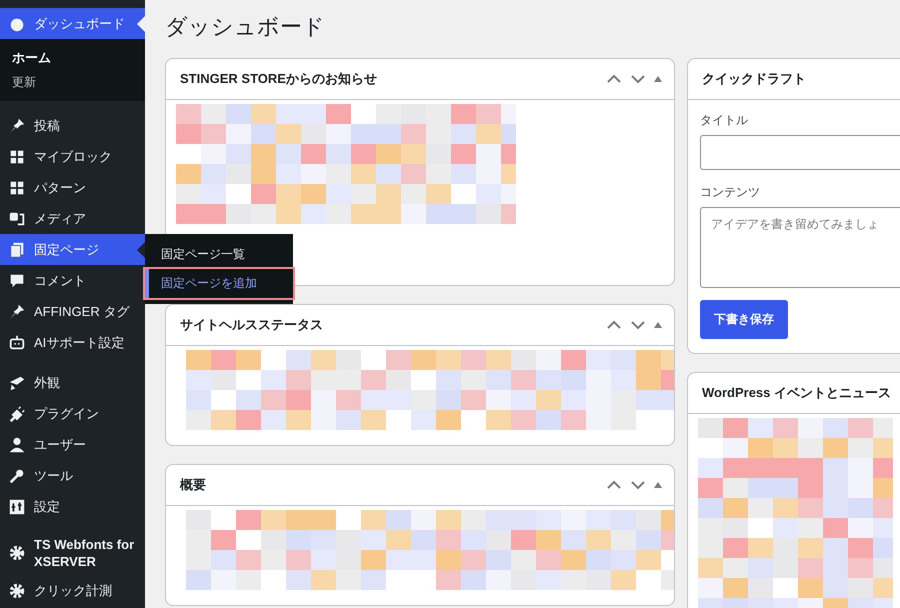 This screenshot has width=900, height=608. I want to click on sidebar-item: 設定, so click(72, 506).